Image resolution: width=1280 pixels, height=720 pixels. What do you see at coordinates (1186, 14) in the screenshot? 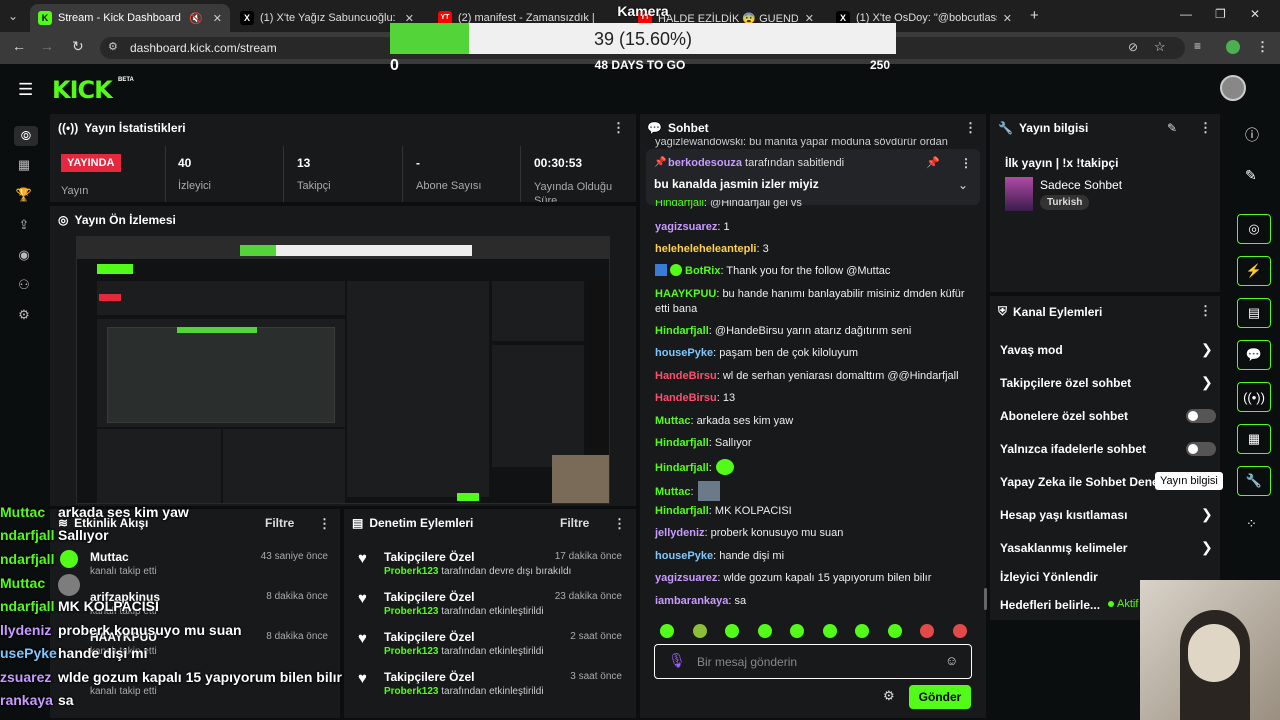
I see `minimize-icon: —` at bounding box center [1186, 14].